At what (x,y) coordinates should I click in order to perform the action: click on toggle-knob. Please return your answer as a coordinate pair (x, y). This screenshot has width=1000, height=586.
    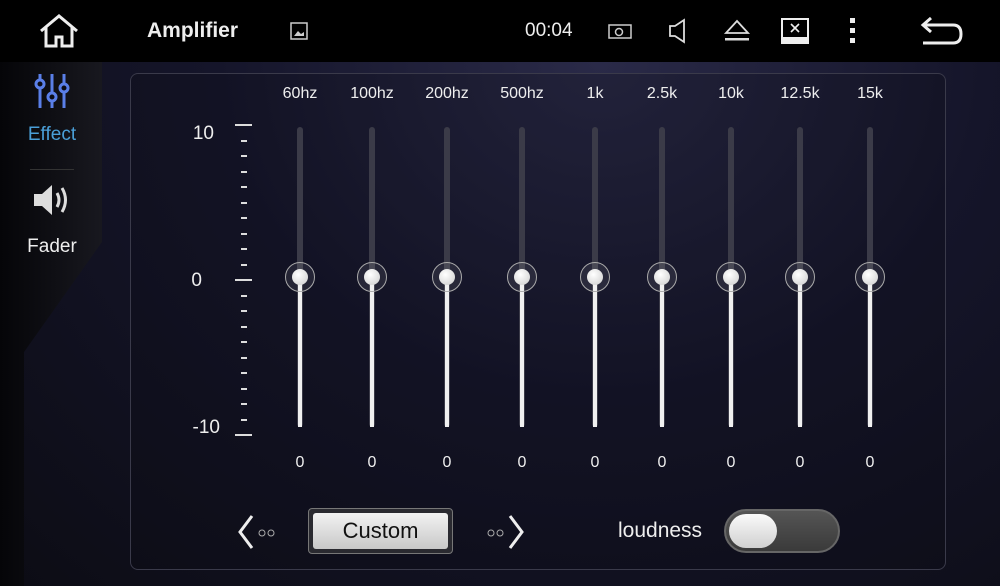
    Looking at the image, I should click on (753, 531).